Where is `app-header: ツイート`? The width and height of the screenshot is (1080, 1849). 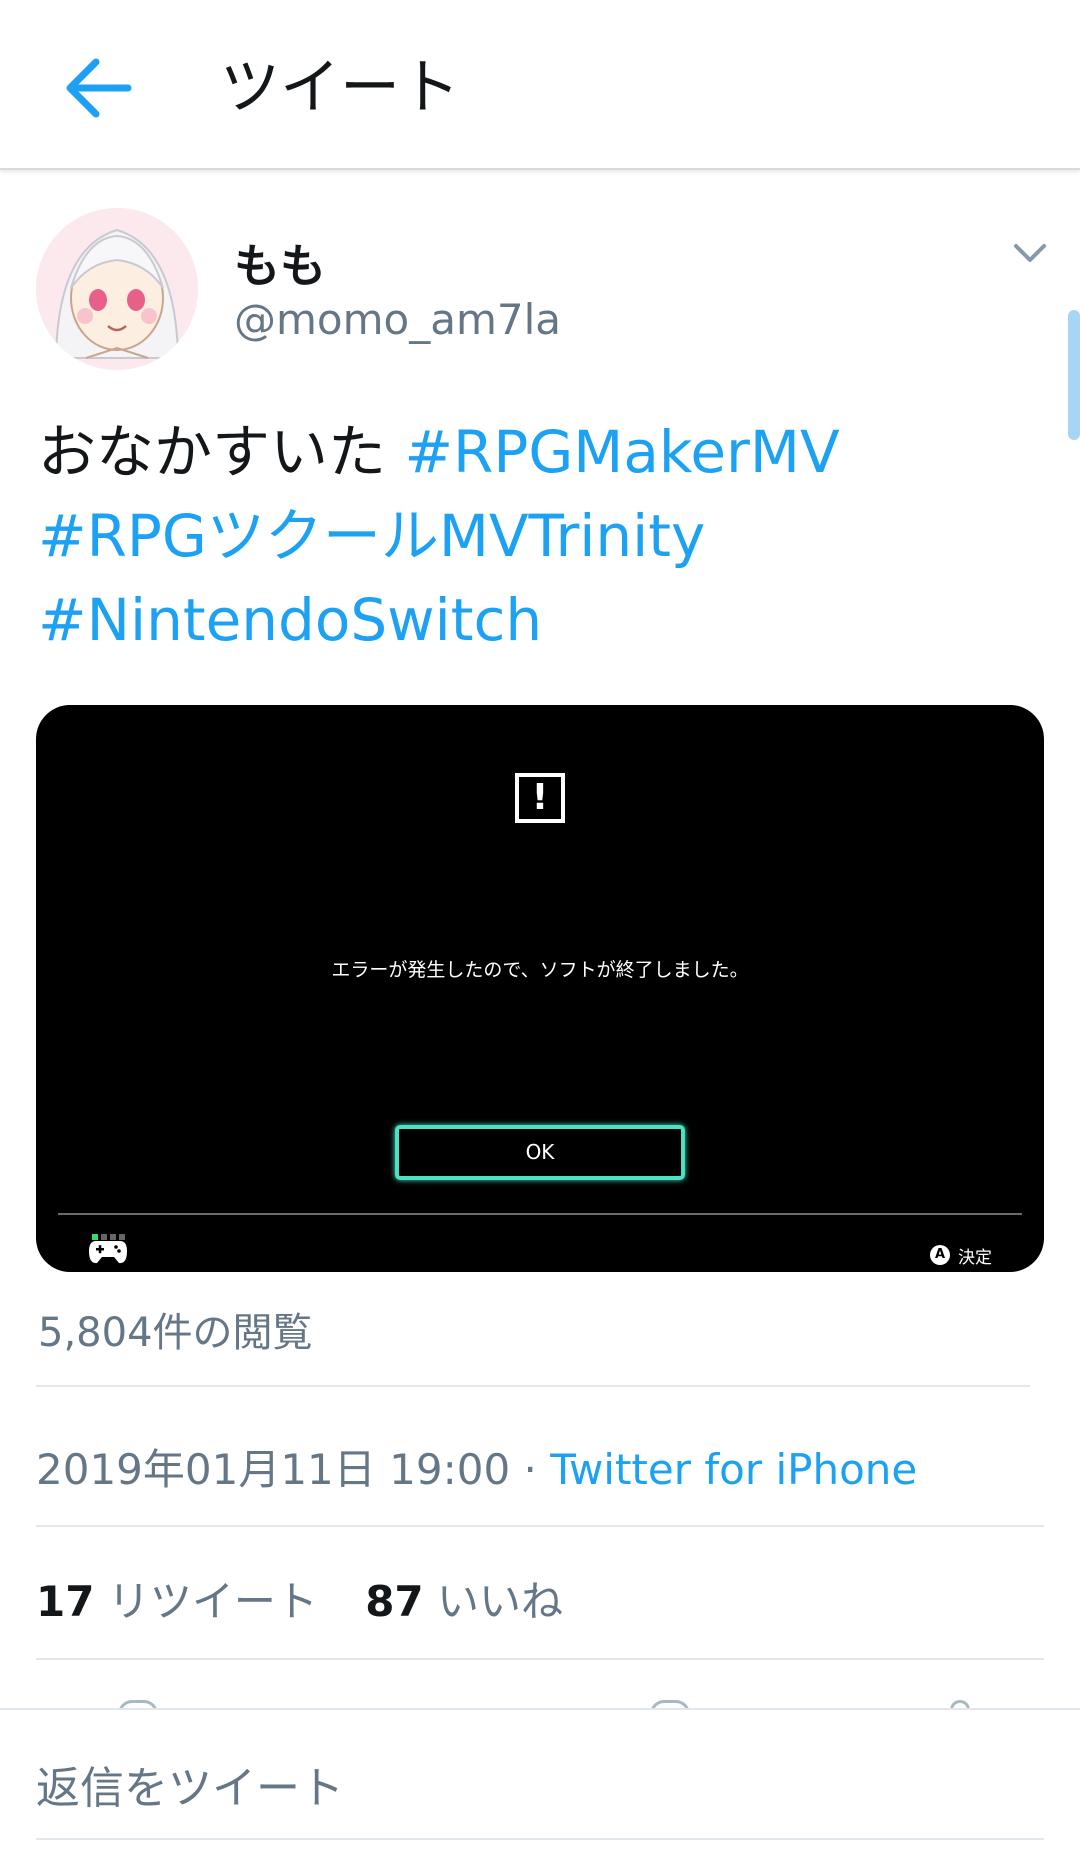 app-header: ツイート is located at coordinates (540, 85).